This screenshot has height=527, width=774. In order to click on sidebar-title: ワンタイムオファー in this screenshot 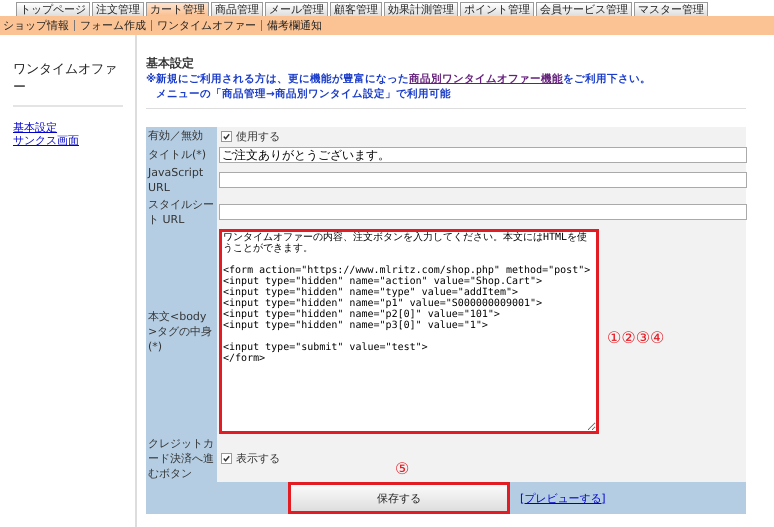, I will do `click(65, 79)`.